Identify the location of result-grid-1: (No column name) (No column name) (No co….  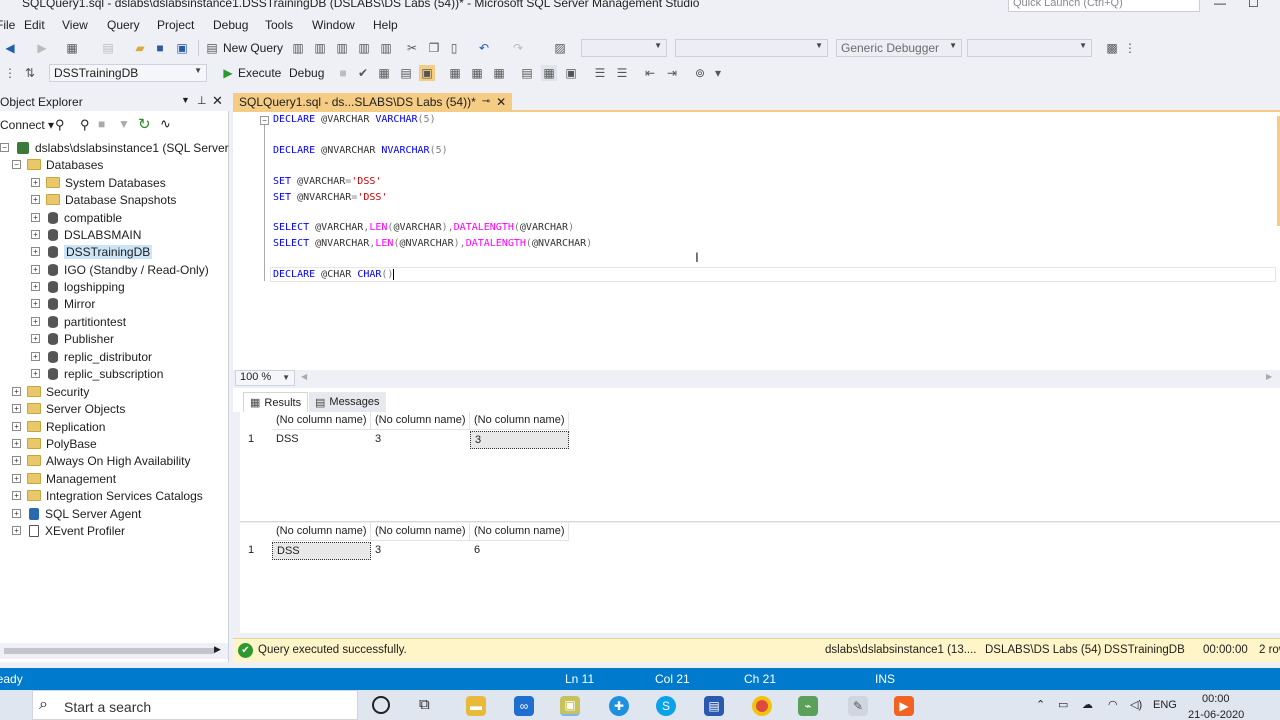
(760, 467).